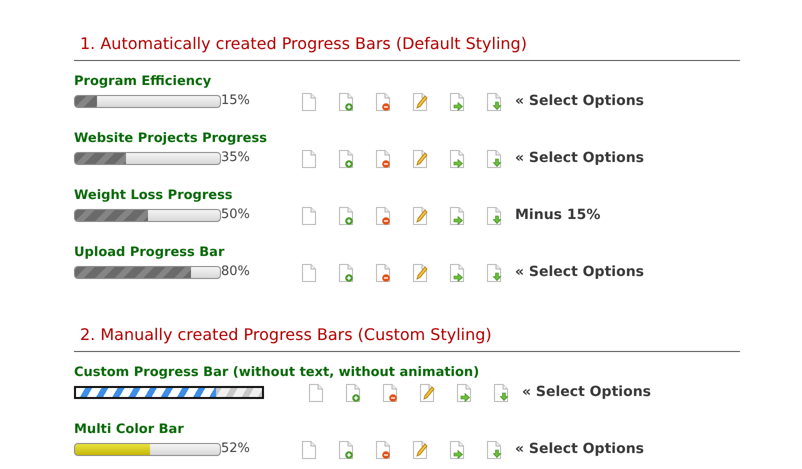 The height and width of the screenshot is (469, 802). Describe the element at coordinates (277, 373) in the screenshot. I see `bar-label: Custom Progress Bar (without text, without animation)` at that location.